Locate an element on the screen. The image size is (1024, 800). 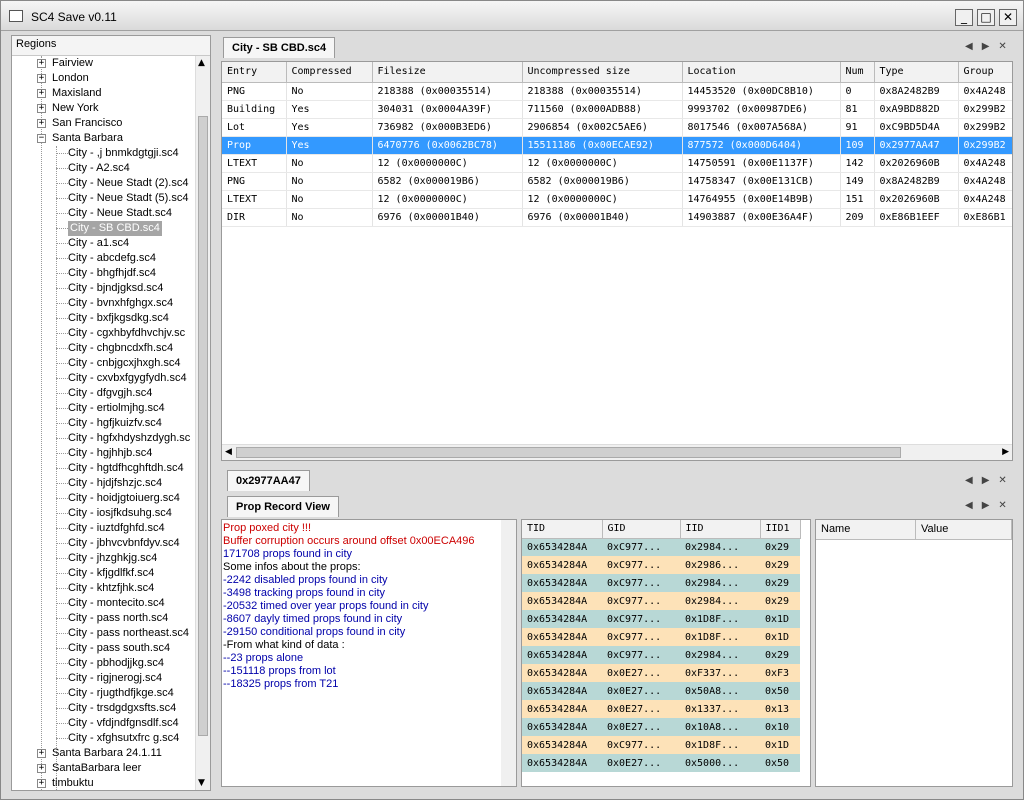
tree-item-city: City - pbhodjjkg.sc4 is located at coordinates (105, 663).